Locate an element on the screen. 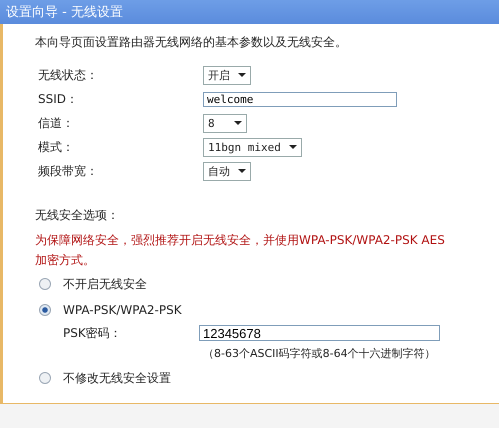 This screenshot has height=428, width=499. window-title: 设置向导 - 无线设置 is located at coordinates (64, 12).